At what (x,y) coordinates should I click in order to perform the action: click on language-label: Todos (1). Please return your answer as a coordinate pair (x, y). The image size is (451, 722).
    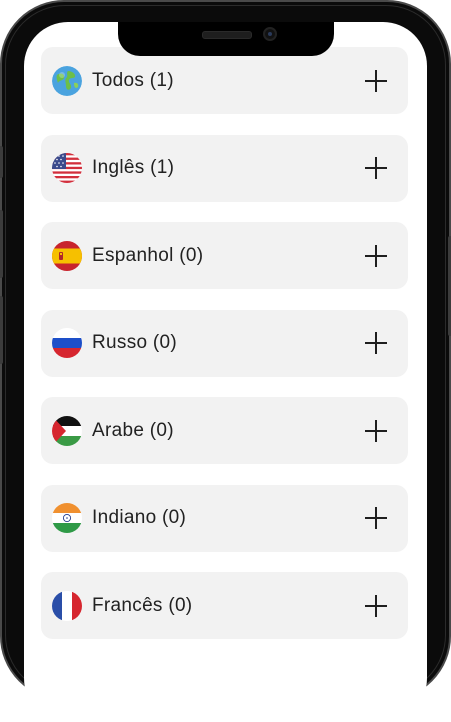
    Looking at the image, I should click on (133, 80).